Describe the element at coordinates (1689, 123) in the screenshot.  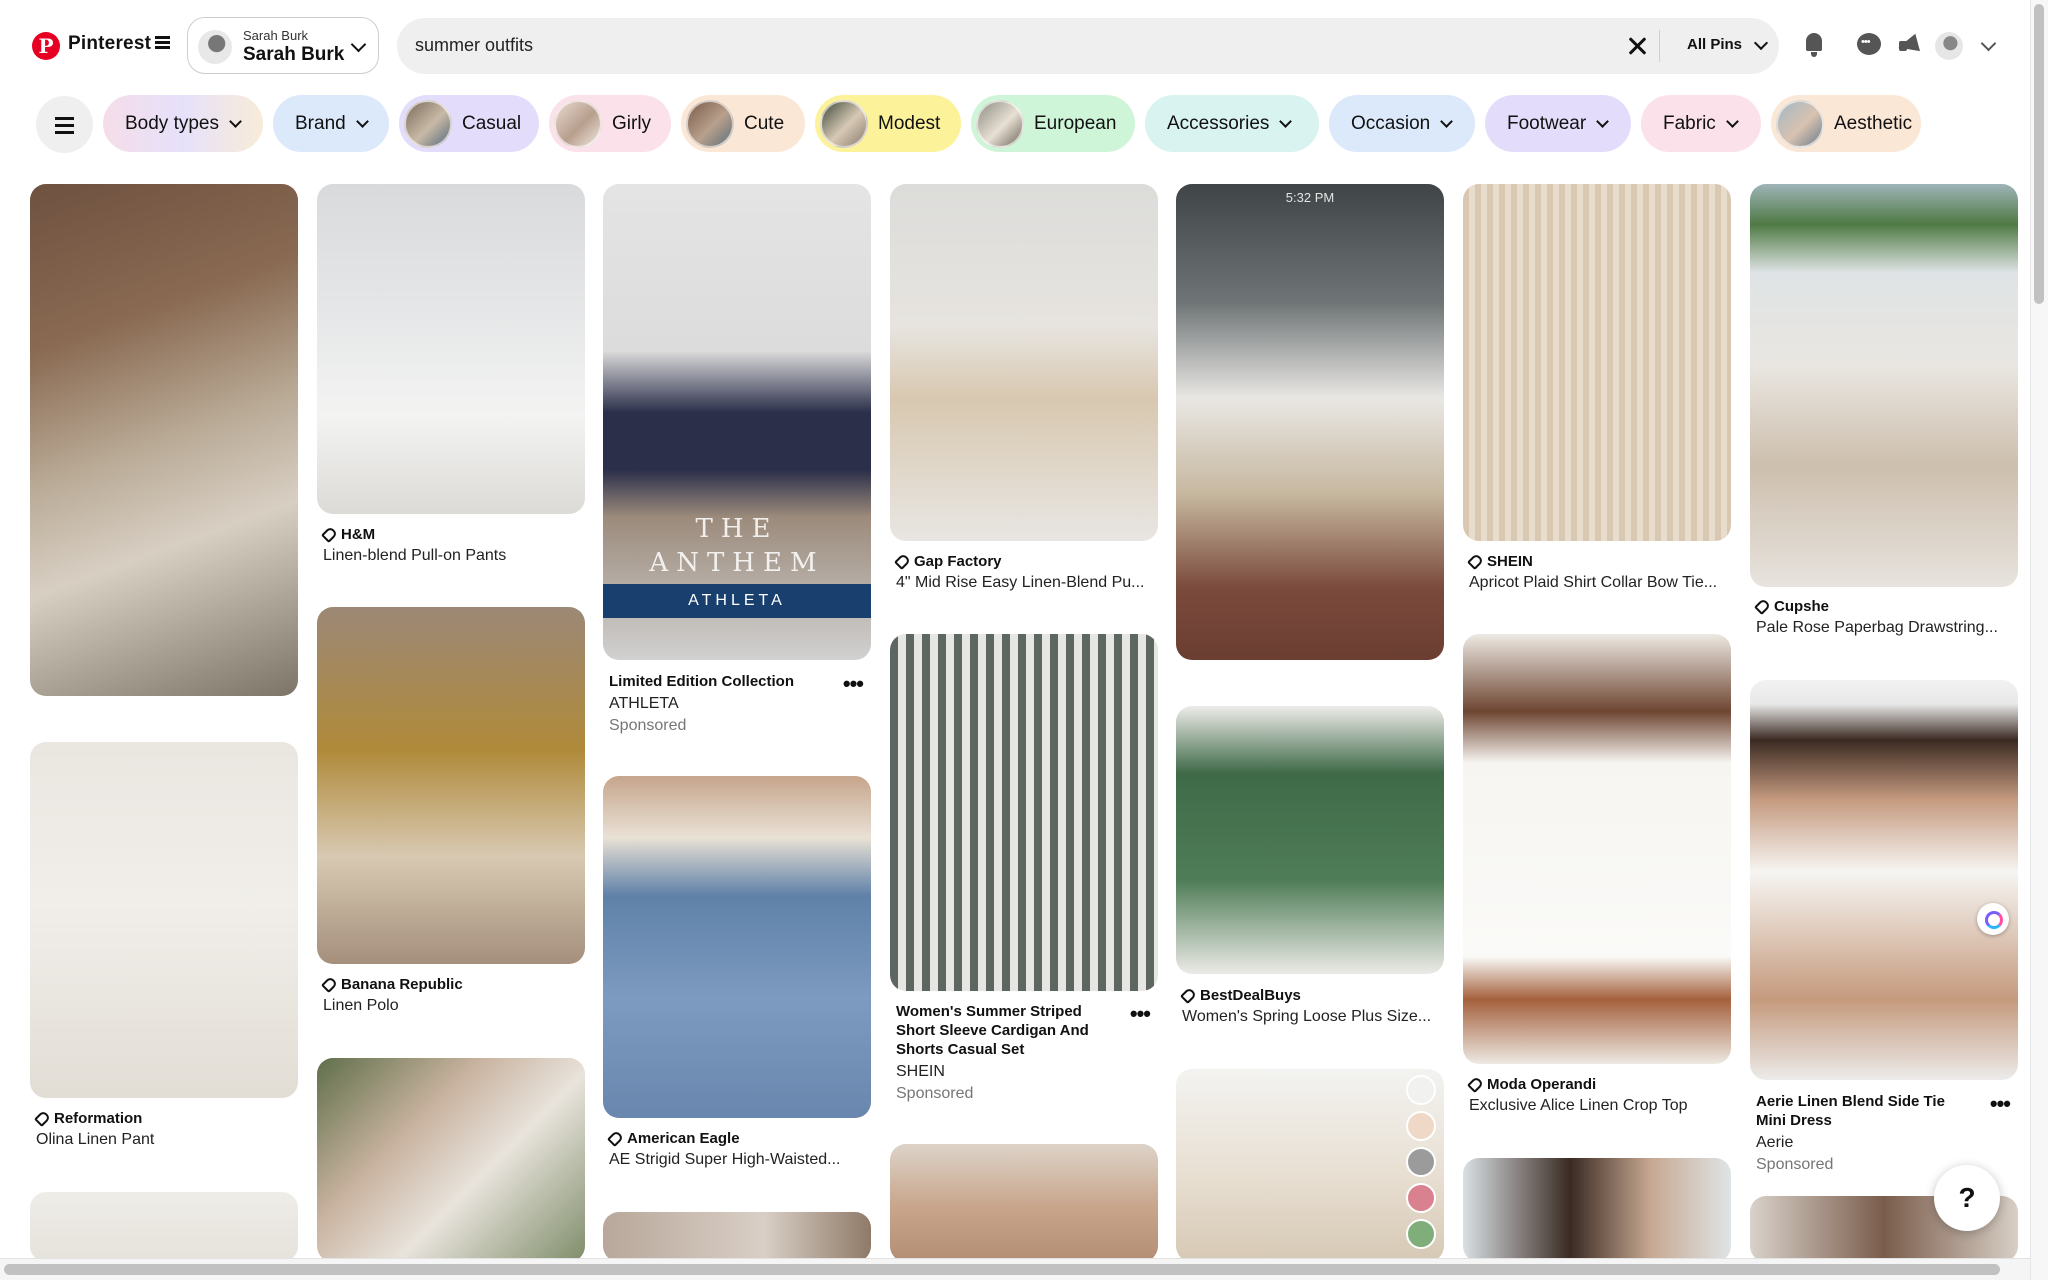
I see `filter-chip-label: Fabric` at that location.